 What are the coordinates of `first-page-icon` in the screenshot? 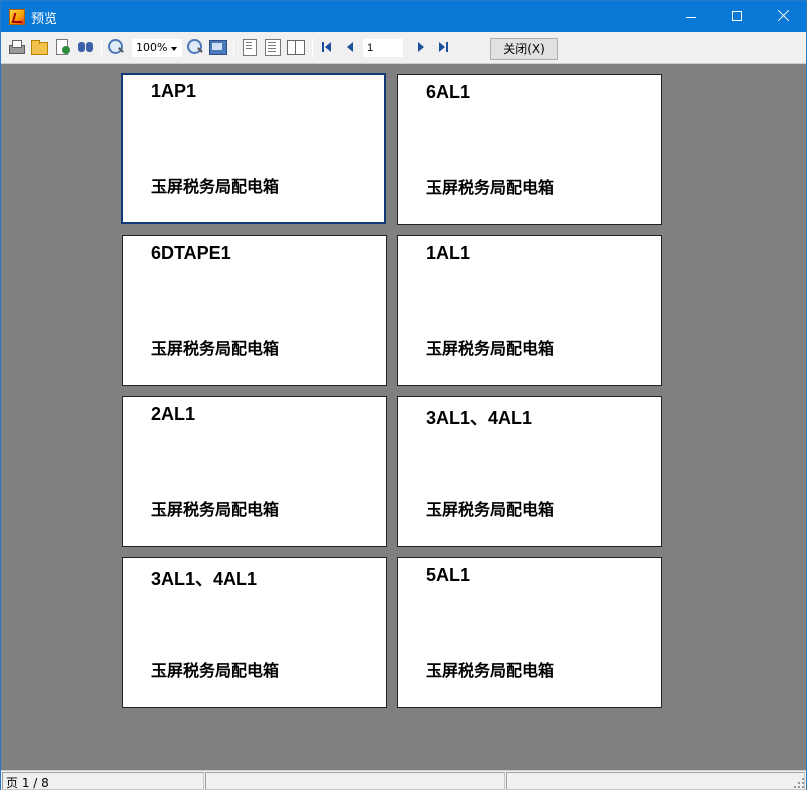 It's located at (329, 47).